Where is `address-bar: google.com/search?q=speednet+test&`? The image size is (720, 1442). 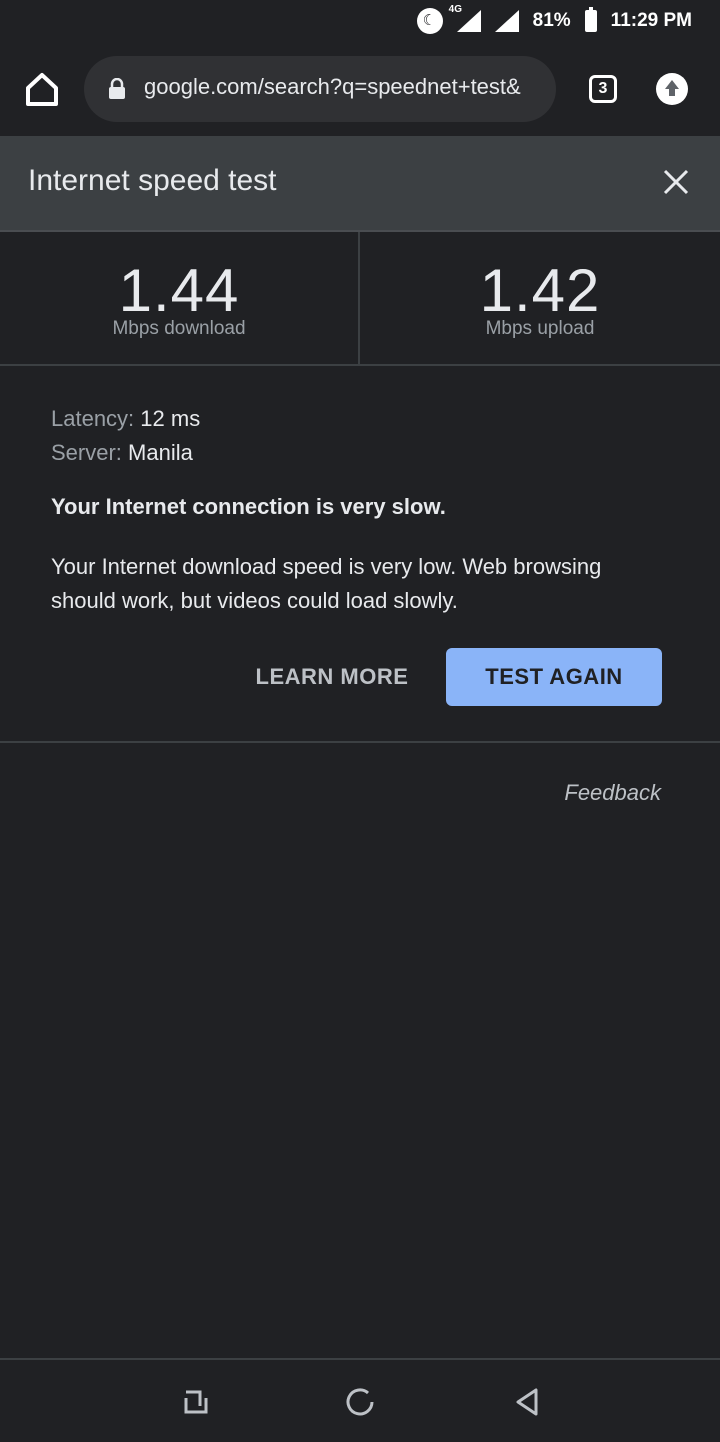 address-bar: google.com/search?q=speednet+test& is located at coordinates (320, 89).